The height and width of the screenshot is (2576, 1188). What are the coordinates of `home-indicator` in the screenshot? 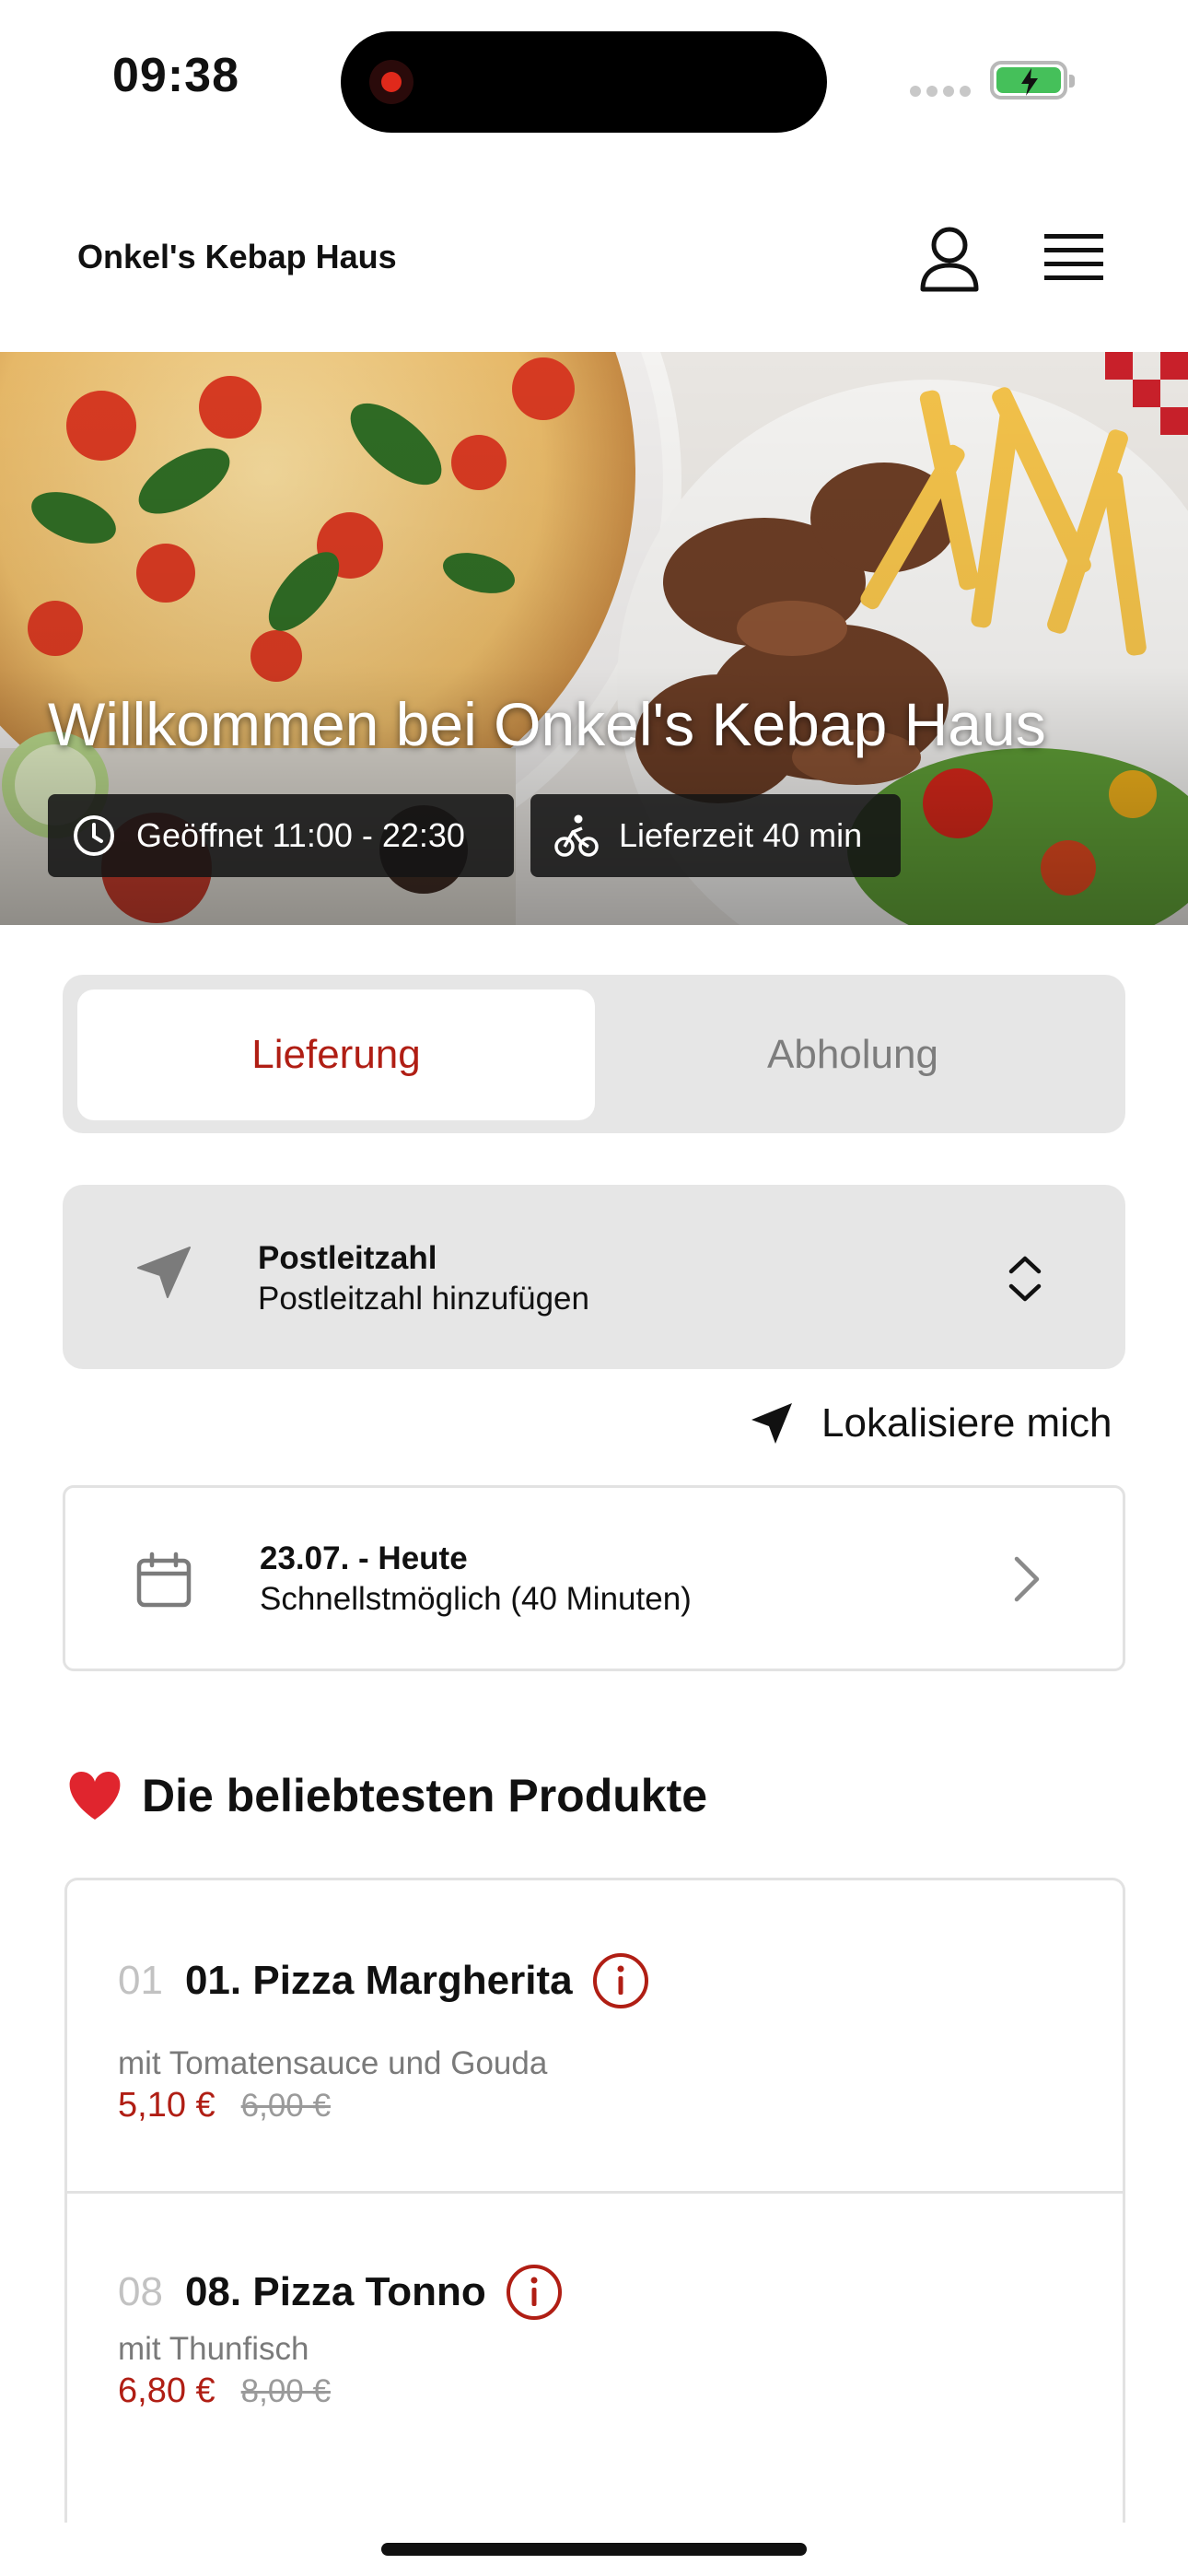 It's located at (594, 2549).